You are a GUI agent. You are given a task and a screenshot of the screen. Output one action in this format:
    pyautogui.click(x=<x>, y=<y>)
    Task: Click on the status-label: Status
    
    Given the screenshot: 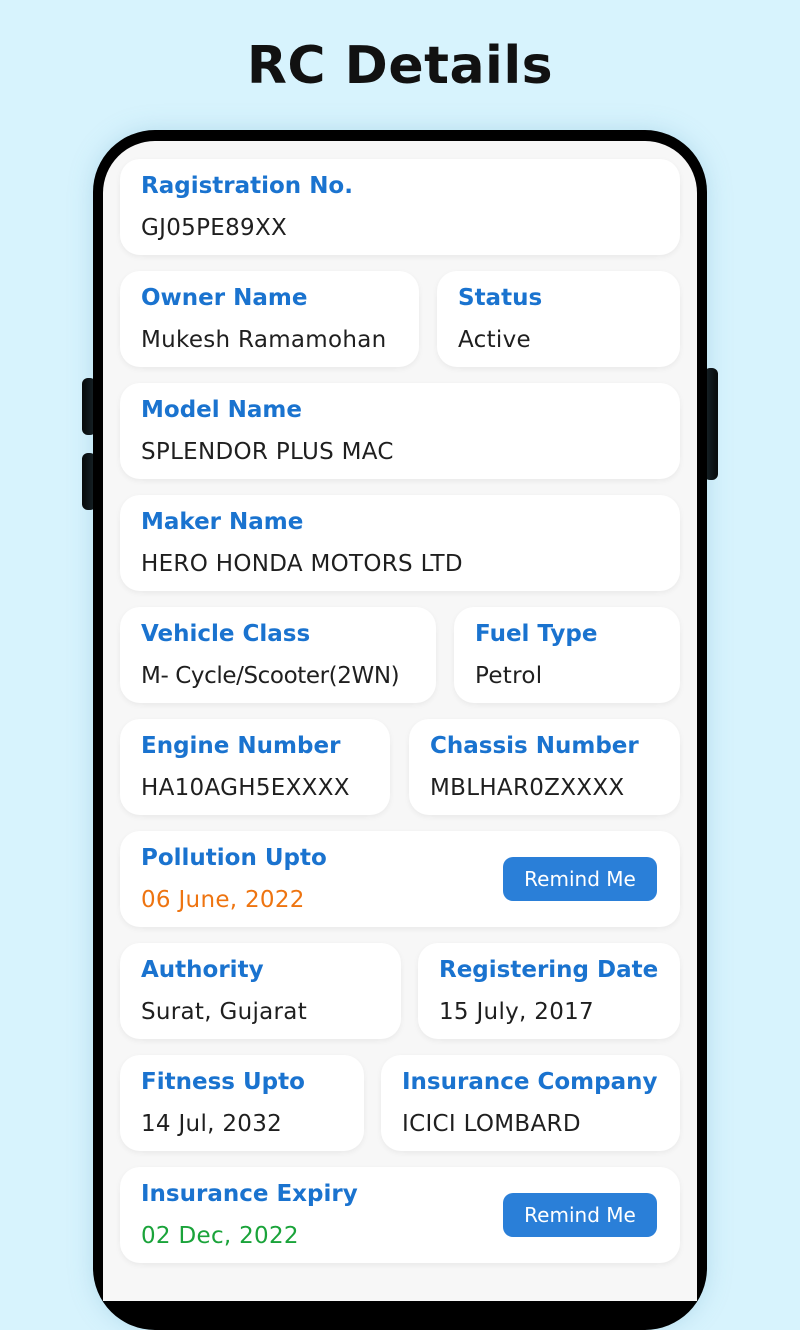 What is the action you would take?
    pyautogui.click(x=500, y=298)
    